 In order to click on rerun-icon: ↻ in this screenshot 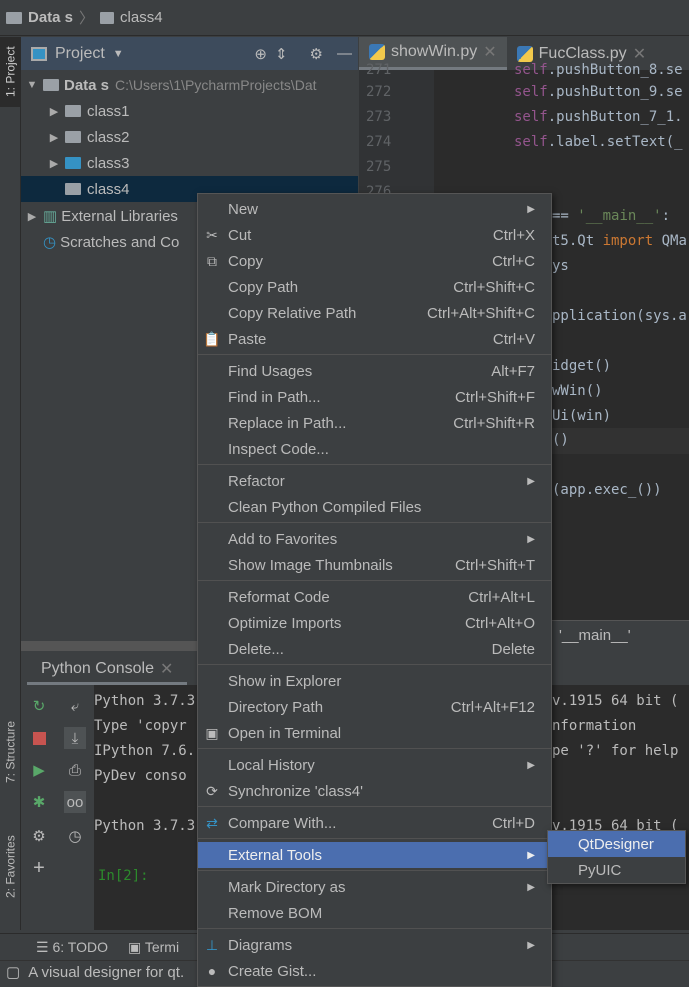, I will do `click(39, 706)`.